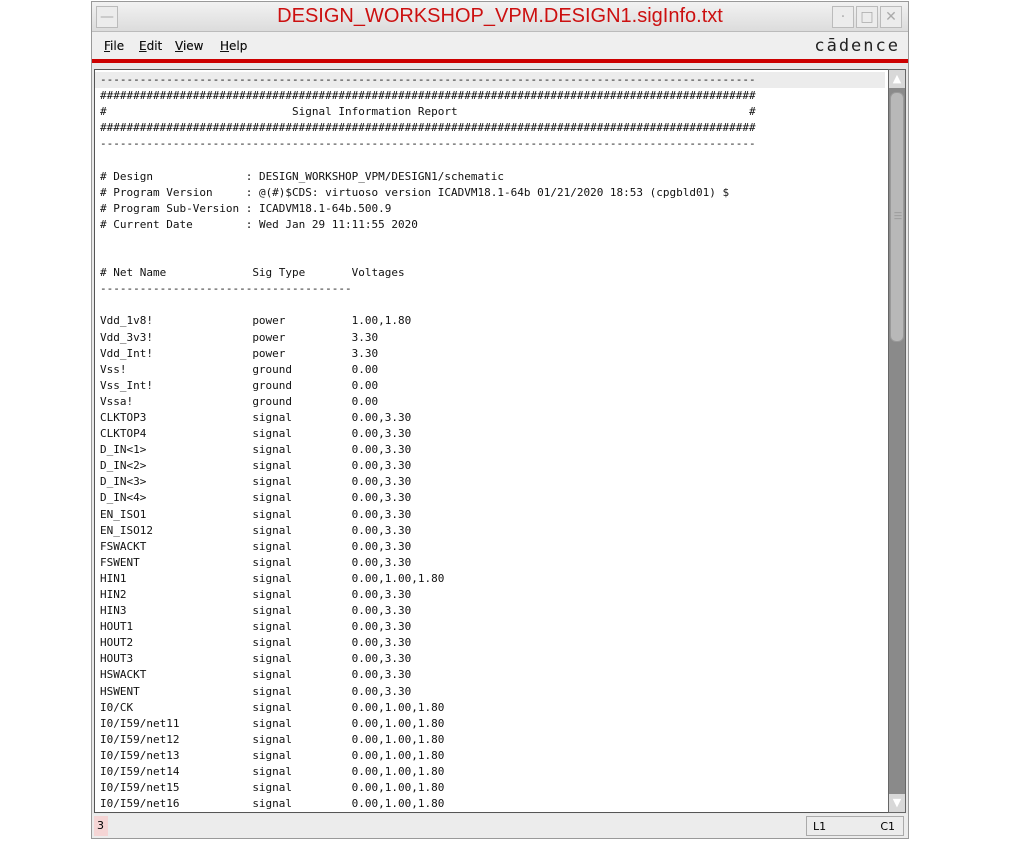 Image resolution: width=1013 pixels, height=842 pixels. I want to click on menu-view: View View, so click(189, 47).